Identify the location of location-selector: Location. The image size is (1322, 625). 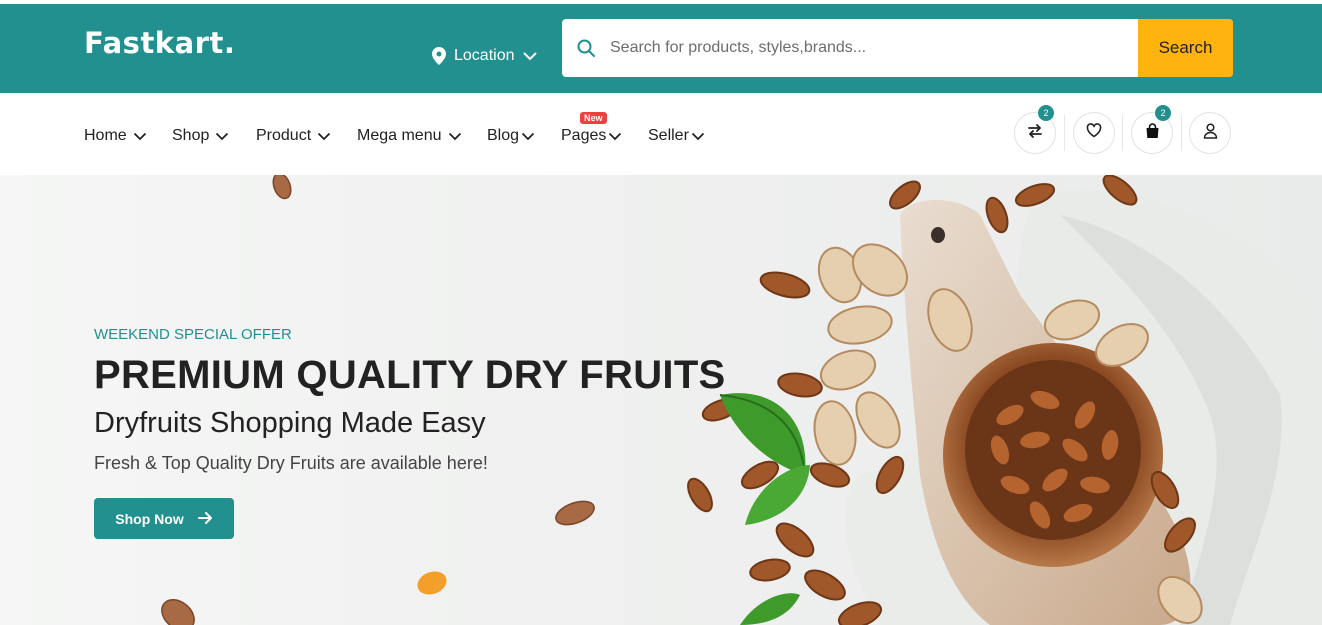
(484, 56).